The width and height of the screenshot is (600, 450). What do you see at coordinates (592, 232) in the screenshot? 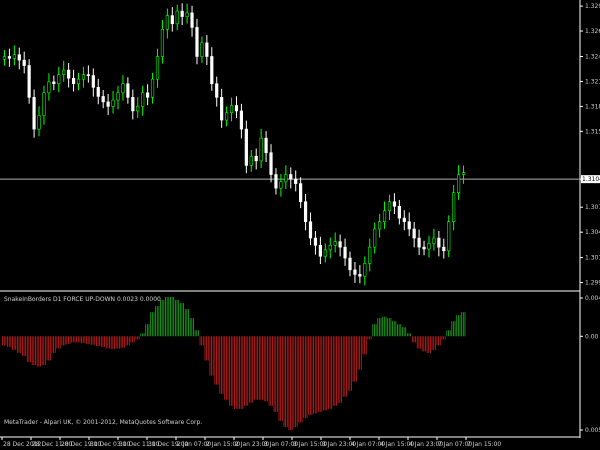
I see `price-tick-label: 1.30465` at bounding box center [592, 232].